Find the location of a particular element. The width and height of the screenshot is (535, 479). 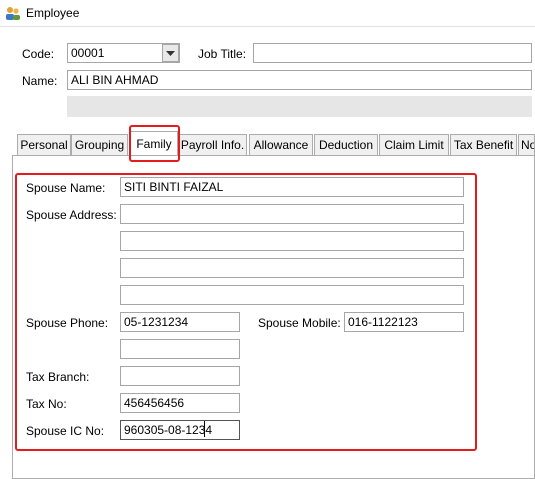

readonly-info-bar is located at coordinates (299, 106).